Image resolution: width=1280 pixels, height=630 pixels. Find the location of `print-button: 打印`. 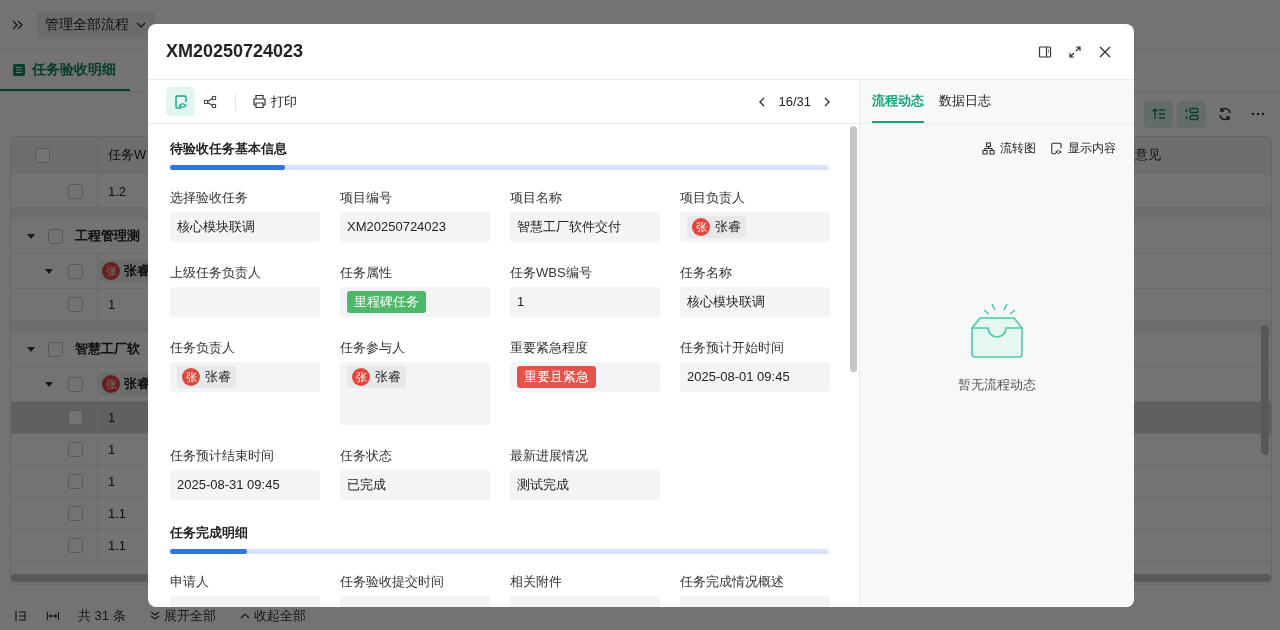

print-button: 打印 is located at coordinates (274, 101).